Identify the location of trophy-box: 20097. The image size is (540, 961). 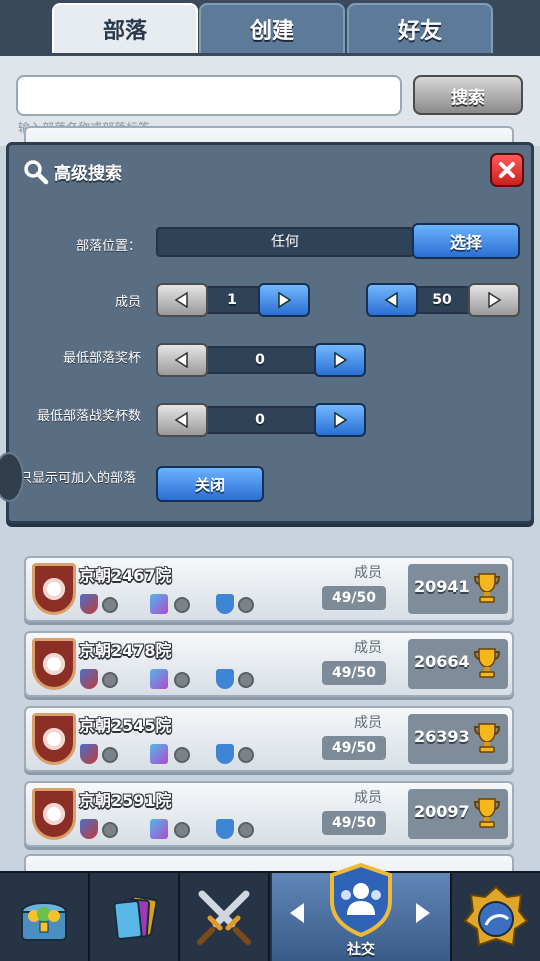
(458, 814).